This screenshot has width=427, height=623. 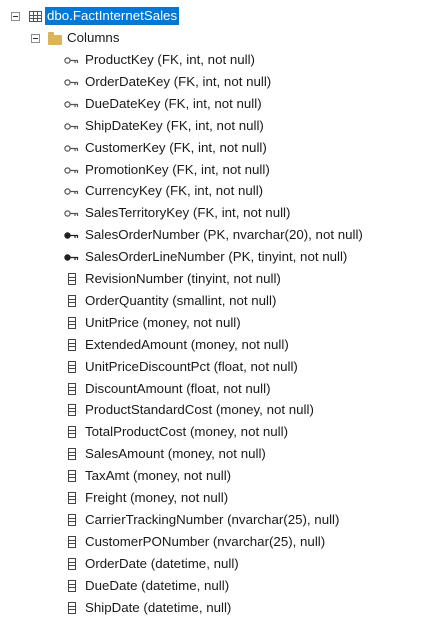 What do you see at coordinates (180, 301) in the screenshot?
I see `column-label: OrderQuantity (smallint, not null)` at bounding box center [180, 301].